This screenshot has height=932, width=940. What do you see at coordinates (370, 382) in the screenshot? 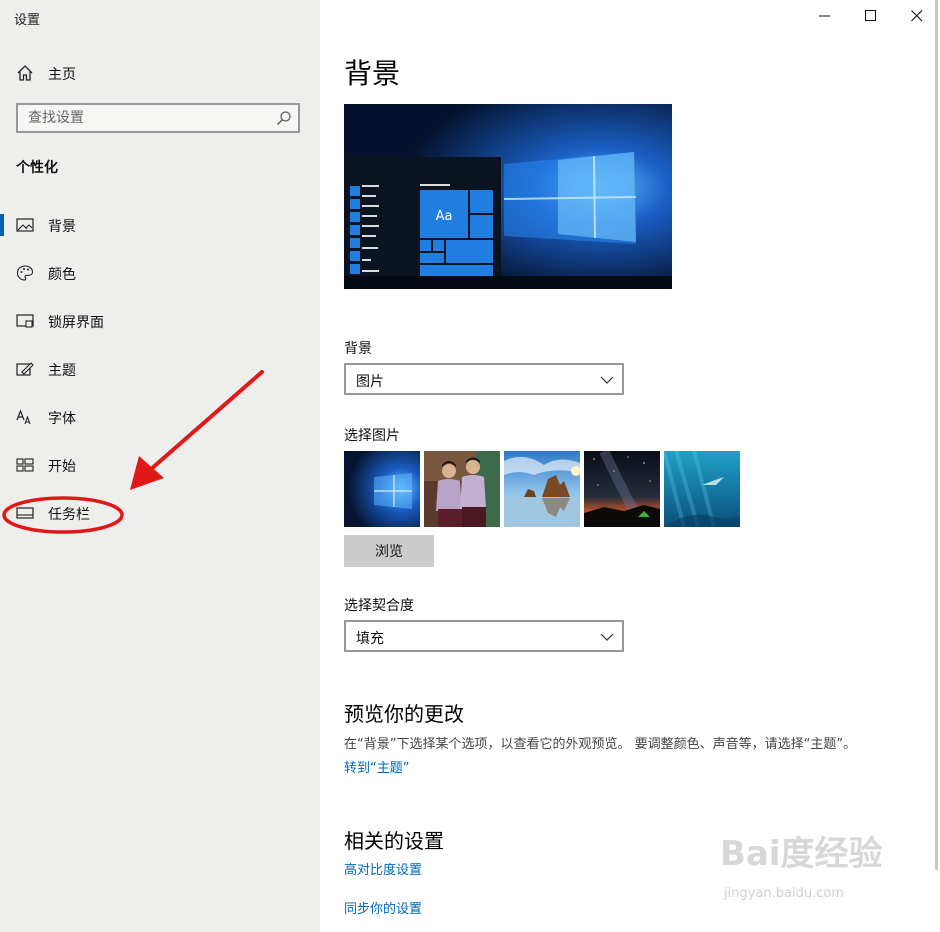
I see `background-value: 图片` at bounding box center [370, 382].